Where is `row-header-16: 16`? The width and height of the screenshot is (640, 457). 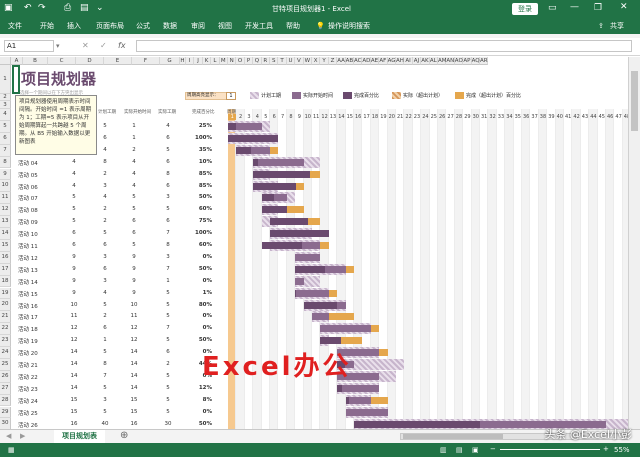 row-header-16: 16 is located at coordinates (5, 257).